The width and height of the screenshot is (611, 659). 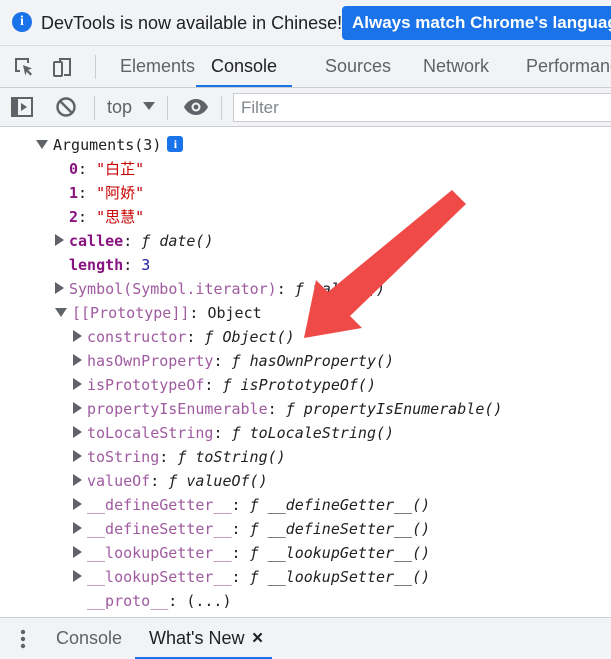 I want to click on prototype-member-row: valueOf: ƒ valueOf(), so click(x=170, y=481).